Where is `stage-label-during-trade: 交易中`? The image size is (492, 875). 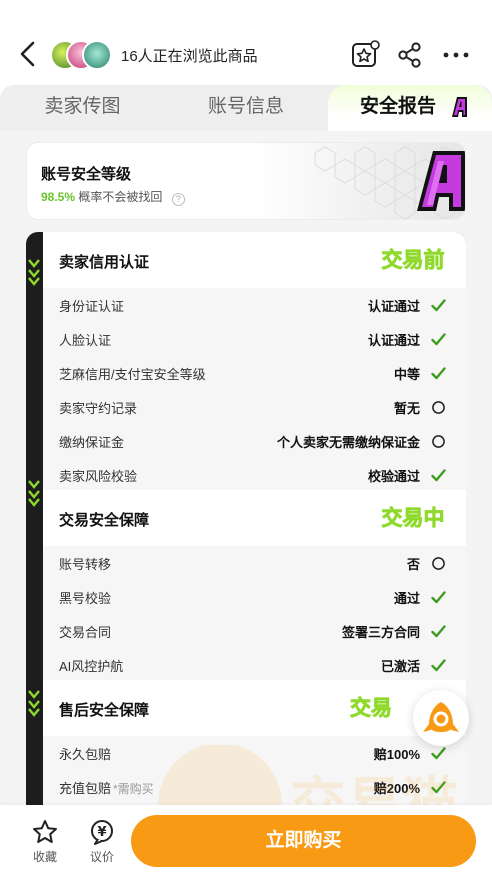 stage-label-during-trade: 交易中 is located at coordinates (413, 518).